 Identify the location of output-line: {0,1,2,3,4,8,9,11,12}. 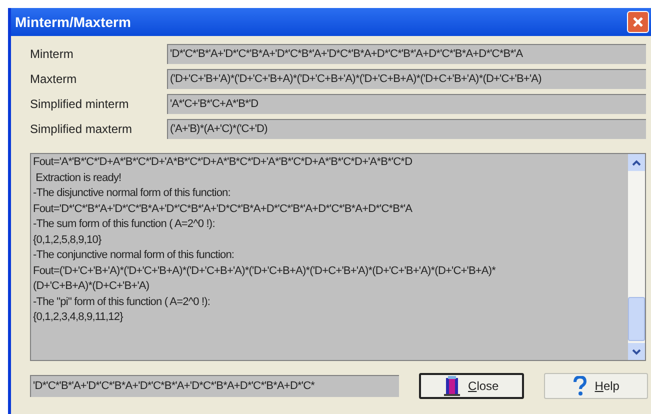
(78, 317).